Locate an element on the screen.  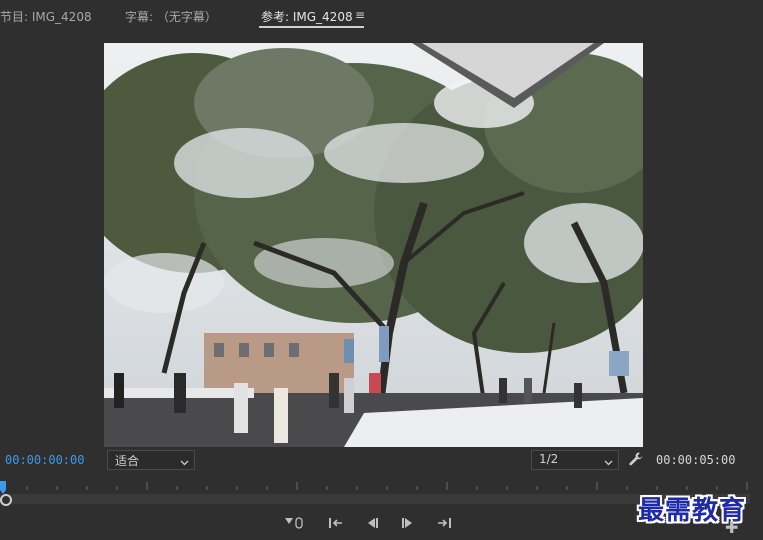
fit-select-value: 适合 is located at coordinates (127, 461).